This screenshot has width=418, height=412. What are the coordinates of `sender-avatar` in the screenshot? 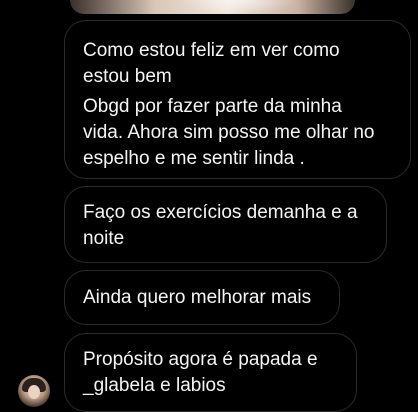 It's located at (34, 391).